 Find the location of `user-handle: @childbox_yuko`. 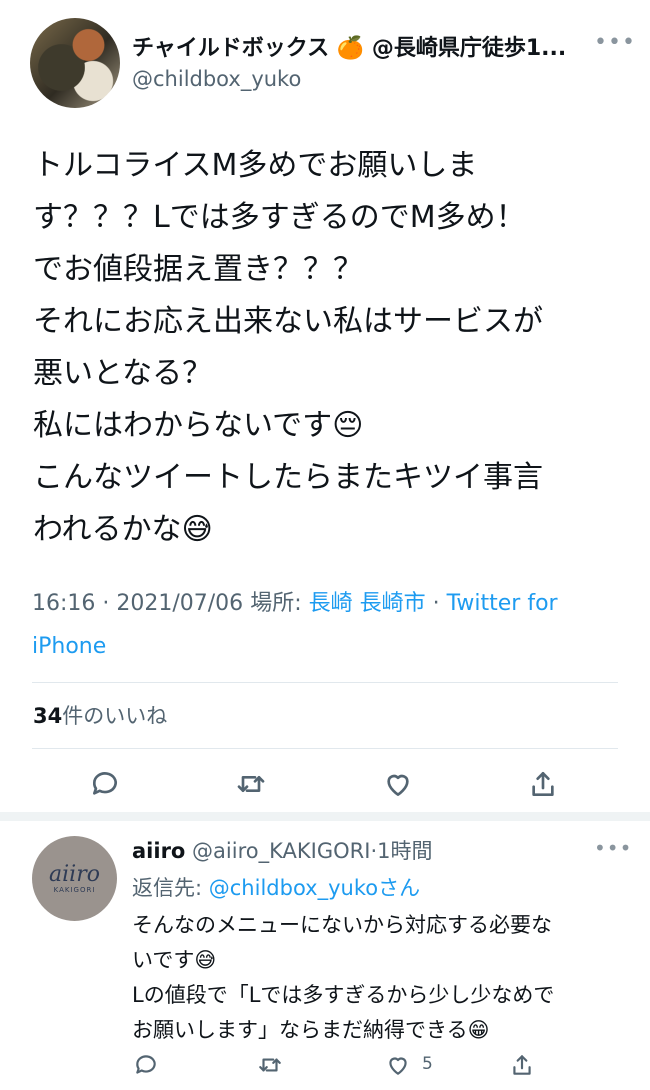

user-handle: @childbox_yuko is located at coordinates (216, 79).